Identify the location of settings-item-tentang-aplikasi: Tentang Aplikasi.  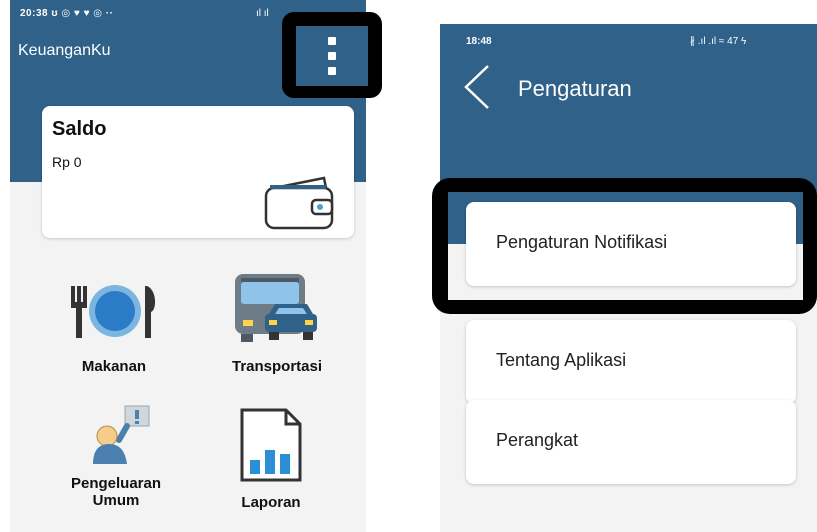
(631, 362).